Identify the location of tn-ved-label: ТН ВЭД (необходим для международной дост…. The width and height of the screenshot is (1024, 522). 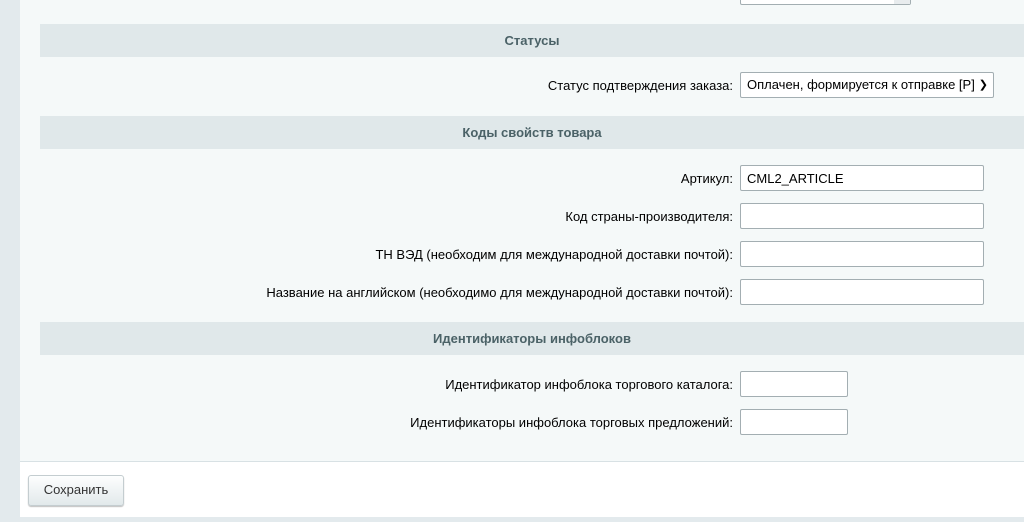
(554, 254).